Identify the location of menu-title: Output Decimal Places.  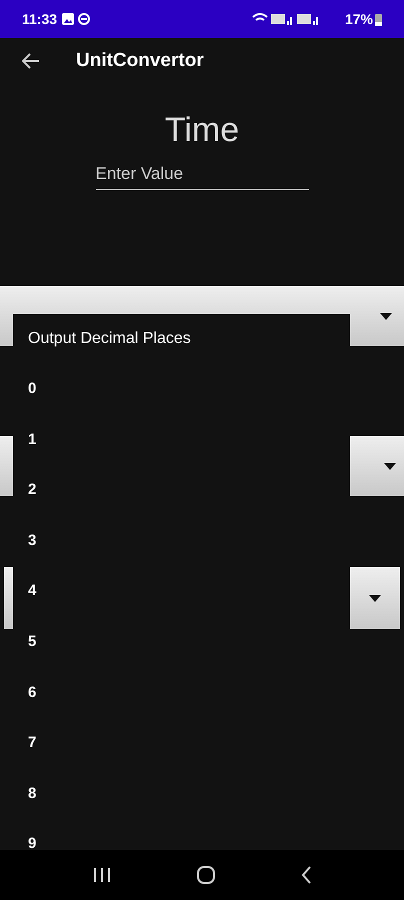
(109, 339).